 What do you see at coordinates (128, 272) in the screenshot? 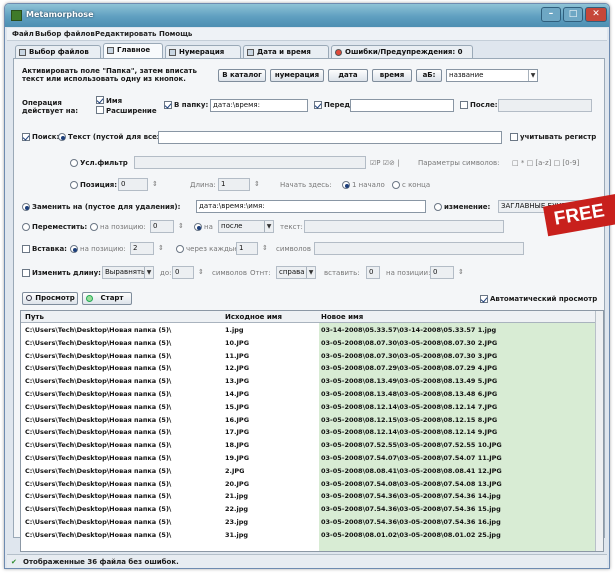
I see `align-dropdown: Выравнять ▼` at bounding box center [128, 272].